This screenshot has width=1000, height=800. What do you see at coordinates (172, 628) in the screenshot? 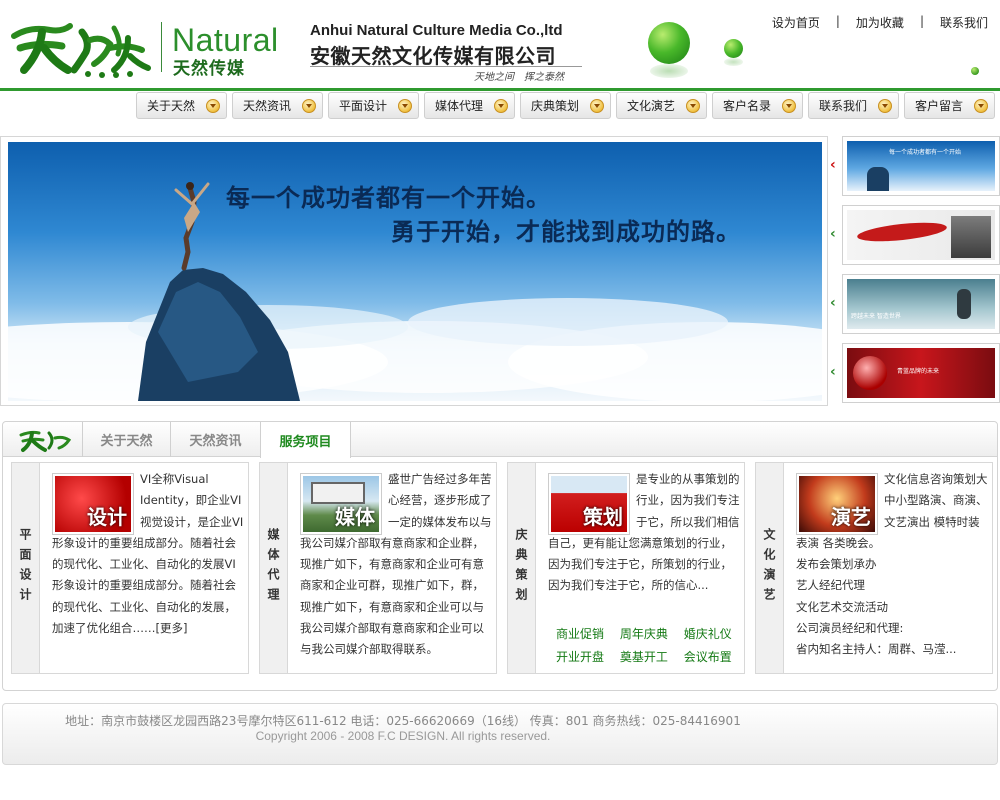
I see `more-link: [更多]` at bounding box center [172, 628].